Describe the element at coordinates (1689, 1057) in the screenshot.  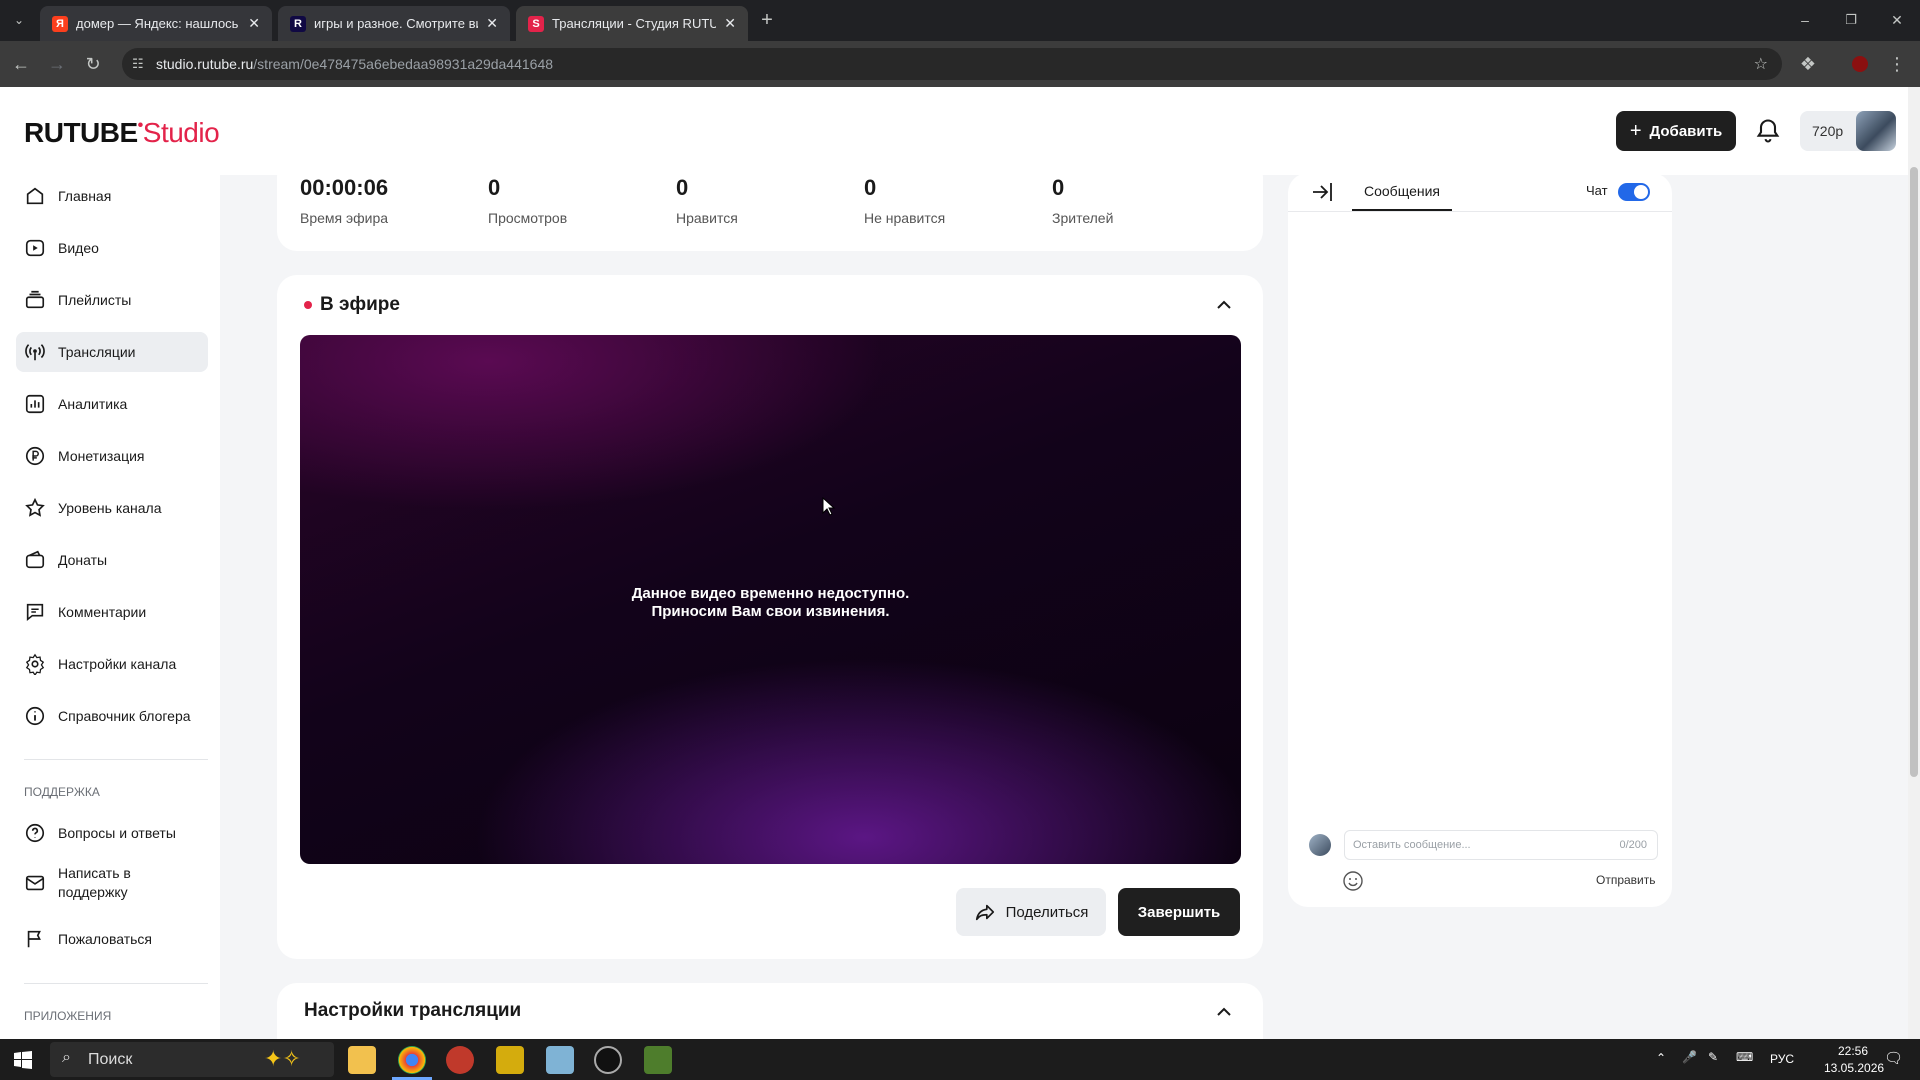
I see `microphone-icon: 🎤` at that location.